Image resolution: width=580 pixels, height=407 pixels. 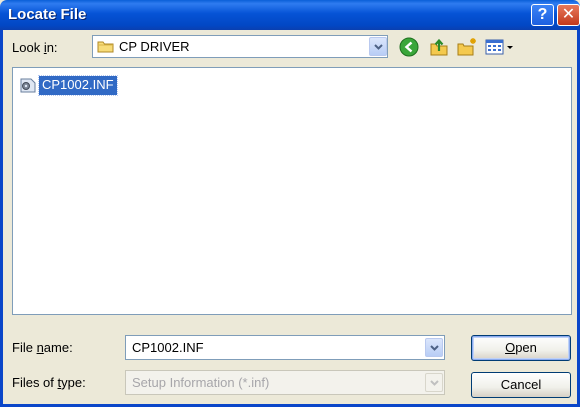 I want to click on folder-icon, so click(x=105, y=47).